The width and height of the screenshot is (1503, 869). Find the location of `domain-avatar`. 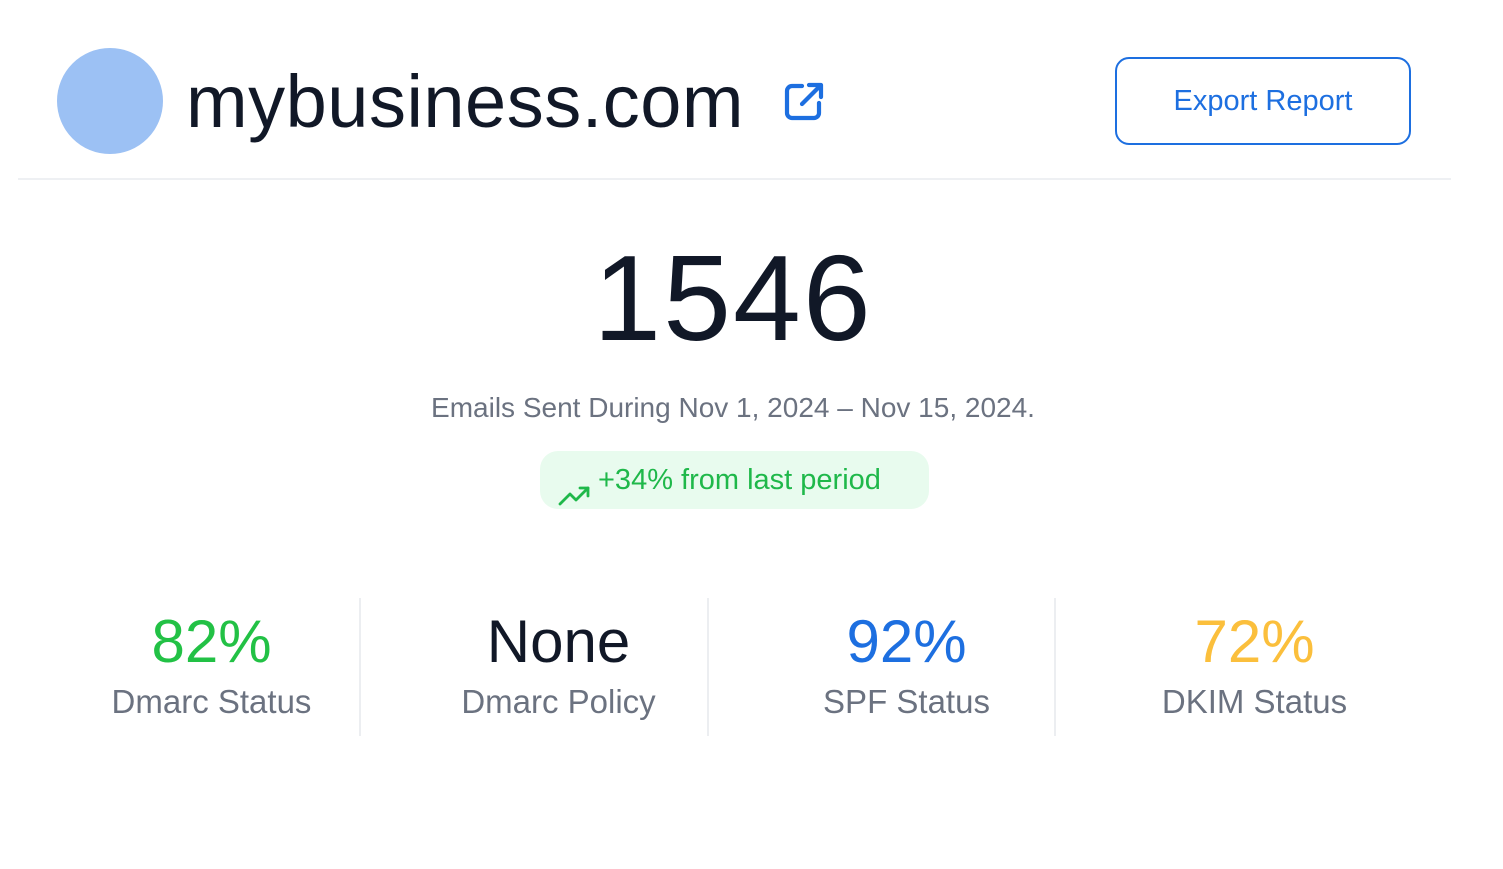

domain-avatar is located at coordinates (110, 101).